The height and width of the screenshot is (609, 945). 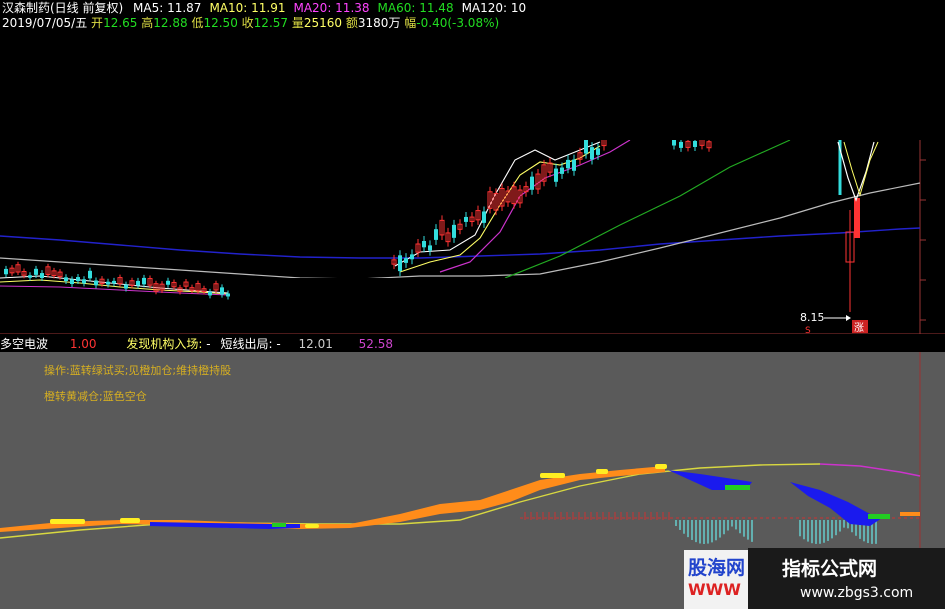 What do you see at coordinates (812, 317) in the screenshot?
I see `low-price-label: 8.15` at bounding box center [812, 317].